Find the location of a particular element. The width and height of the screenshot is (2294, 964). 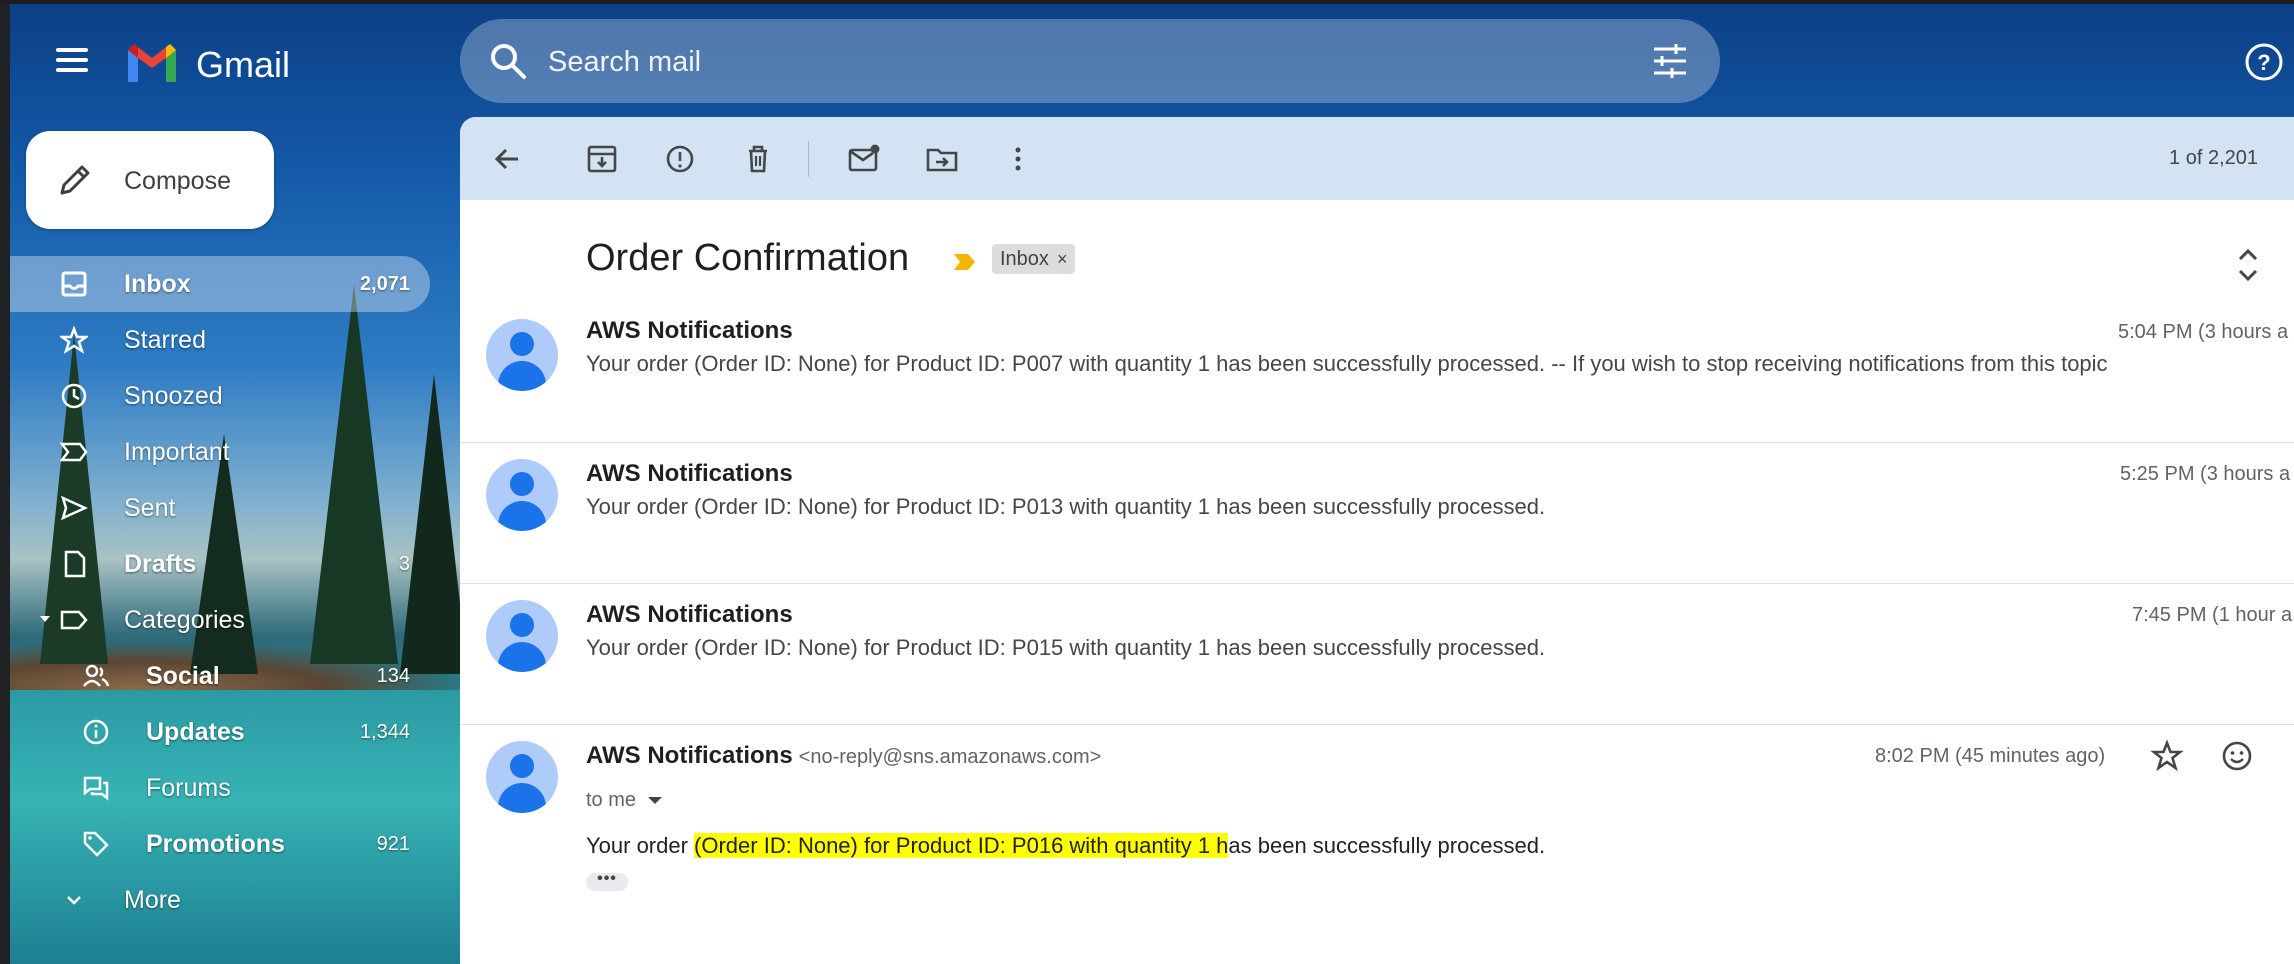

compose-button: Compose is located at coordinates (150, 180).